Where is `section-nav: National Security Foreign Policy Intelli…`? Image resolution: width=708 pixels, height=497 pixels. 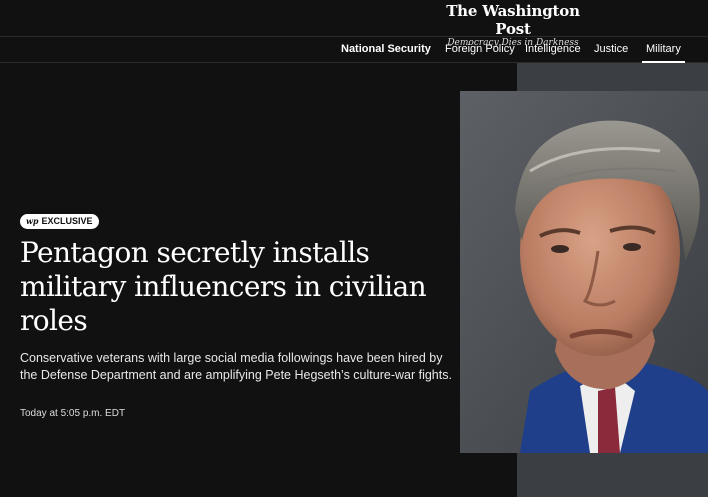 section-nav: National Security Foreign Policy Intelli… is located at coordinates (354, 49).